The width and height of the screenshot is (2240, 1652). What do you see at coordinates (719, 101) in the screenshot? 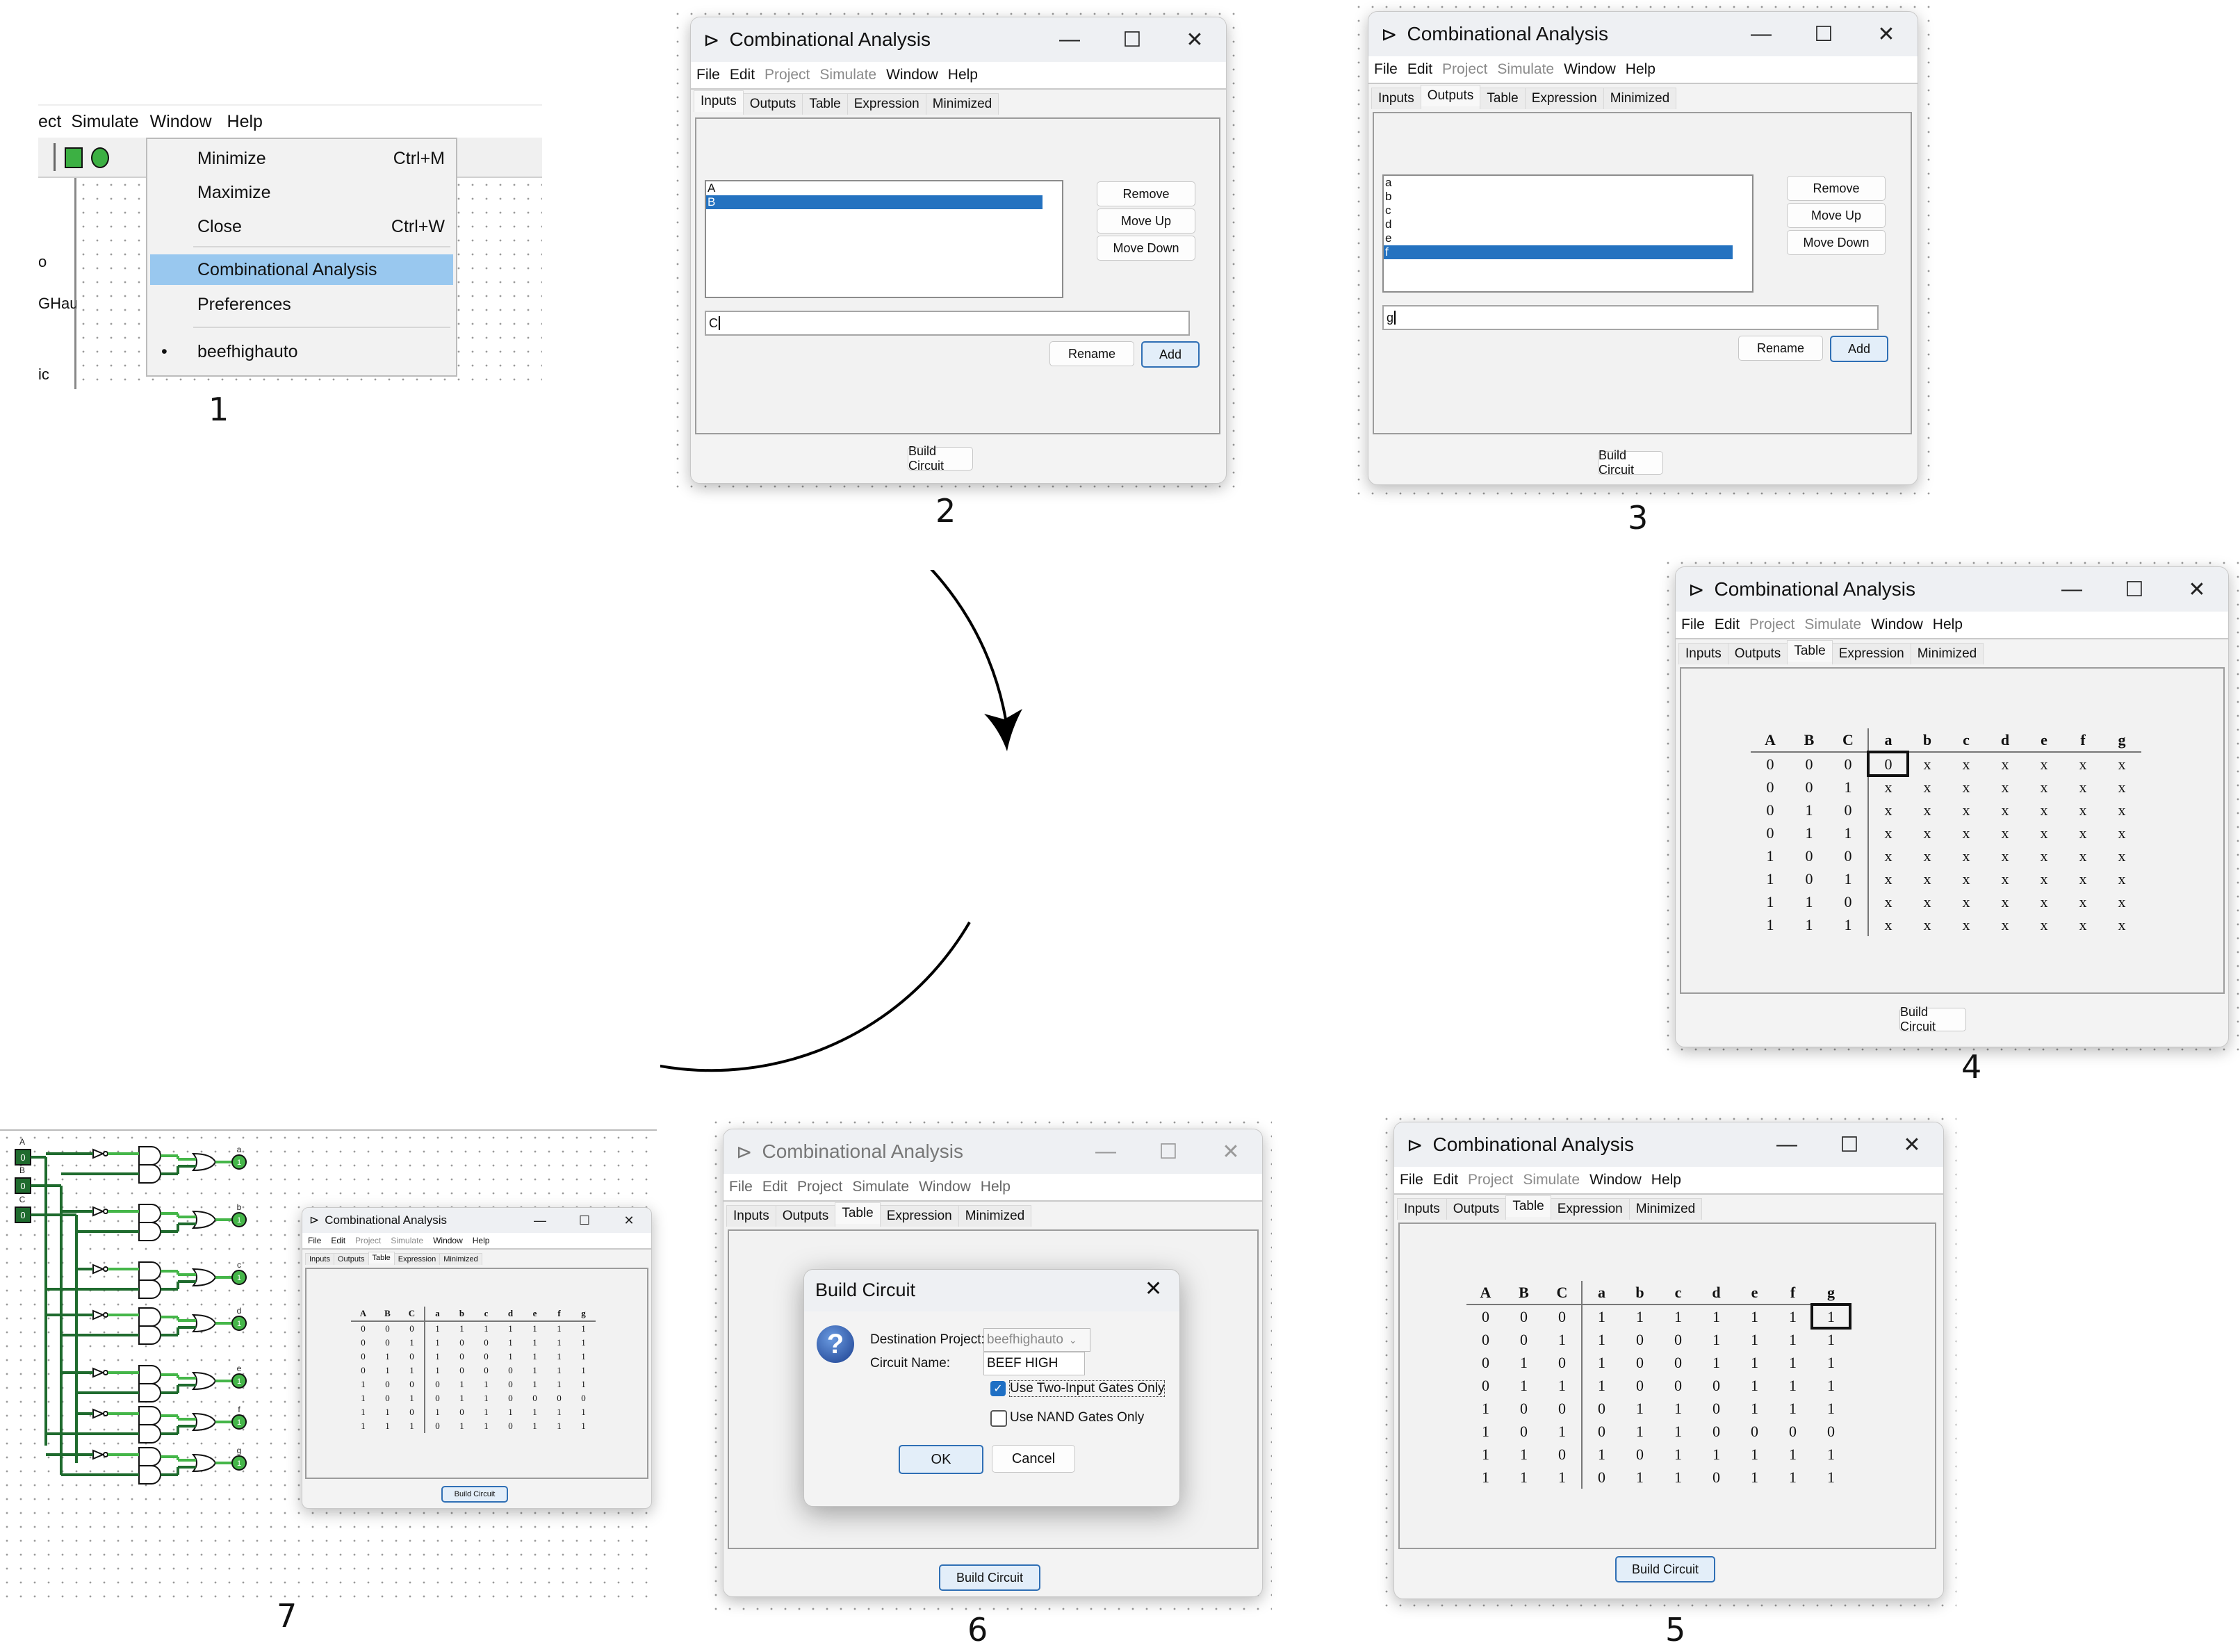
I see `tab-inputs: Inputs` at bounding box center [719, 101].